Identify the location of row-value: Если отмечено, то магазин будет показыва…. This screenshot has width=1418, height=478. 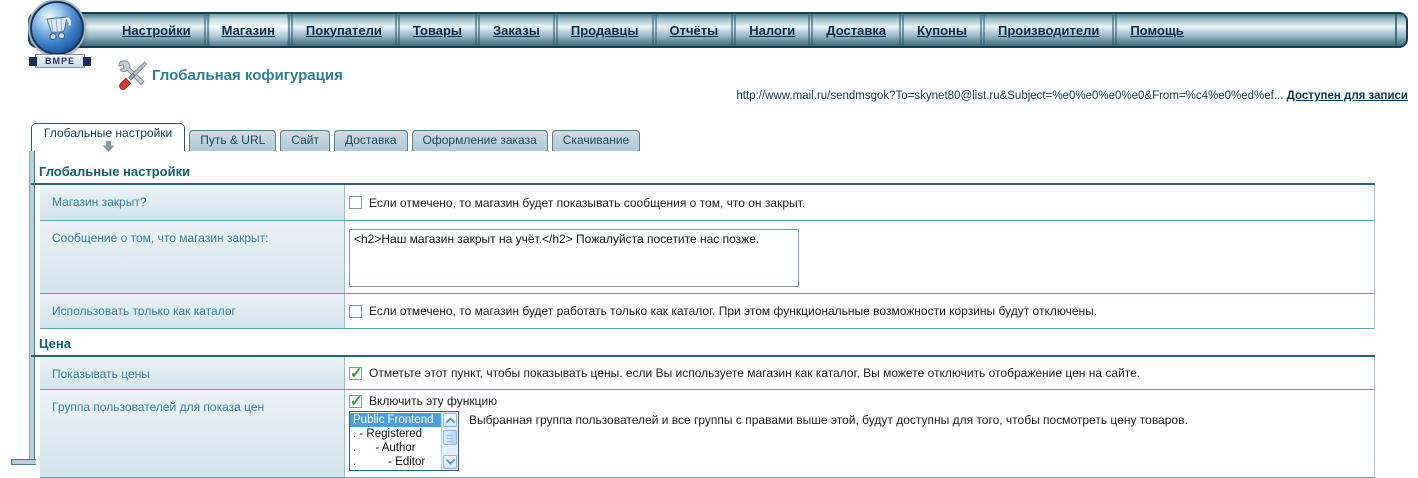
(859, 202).